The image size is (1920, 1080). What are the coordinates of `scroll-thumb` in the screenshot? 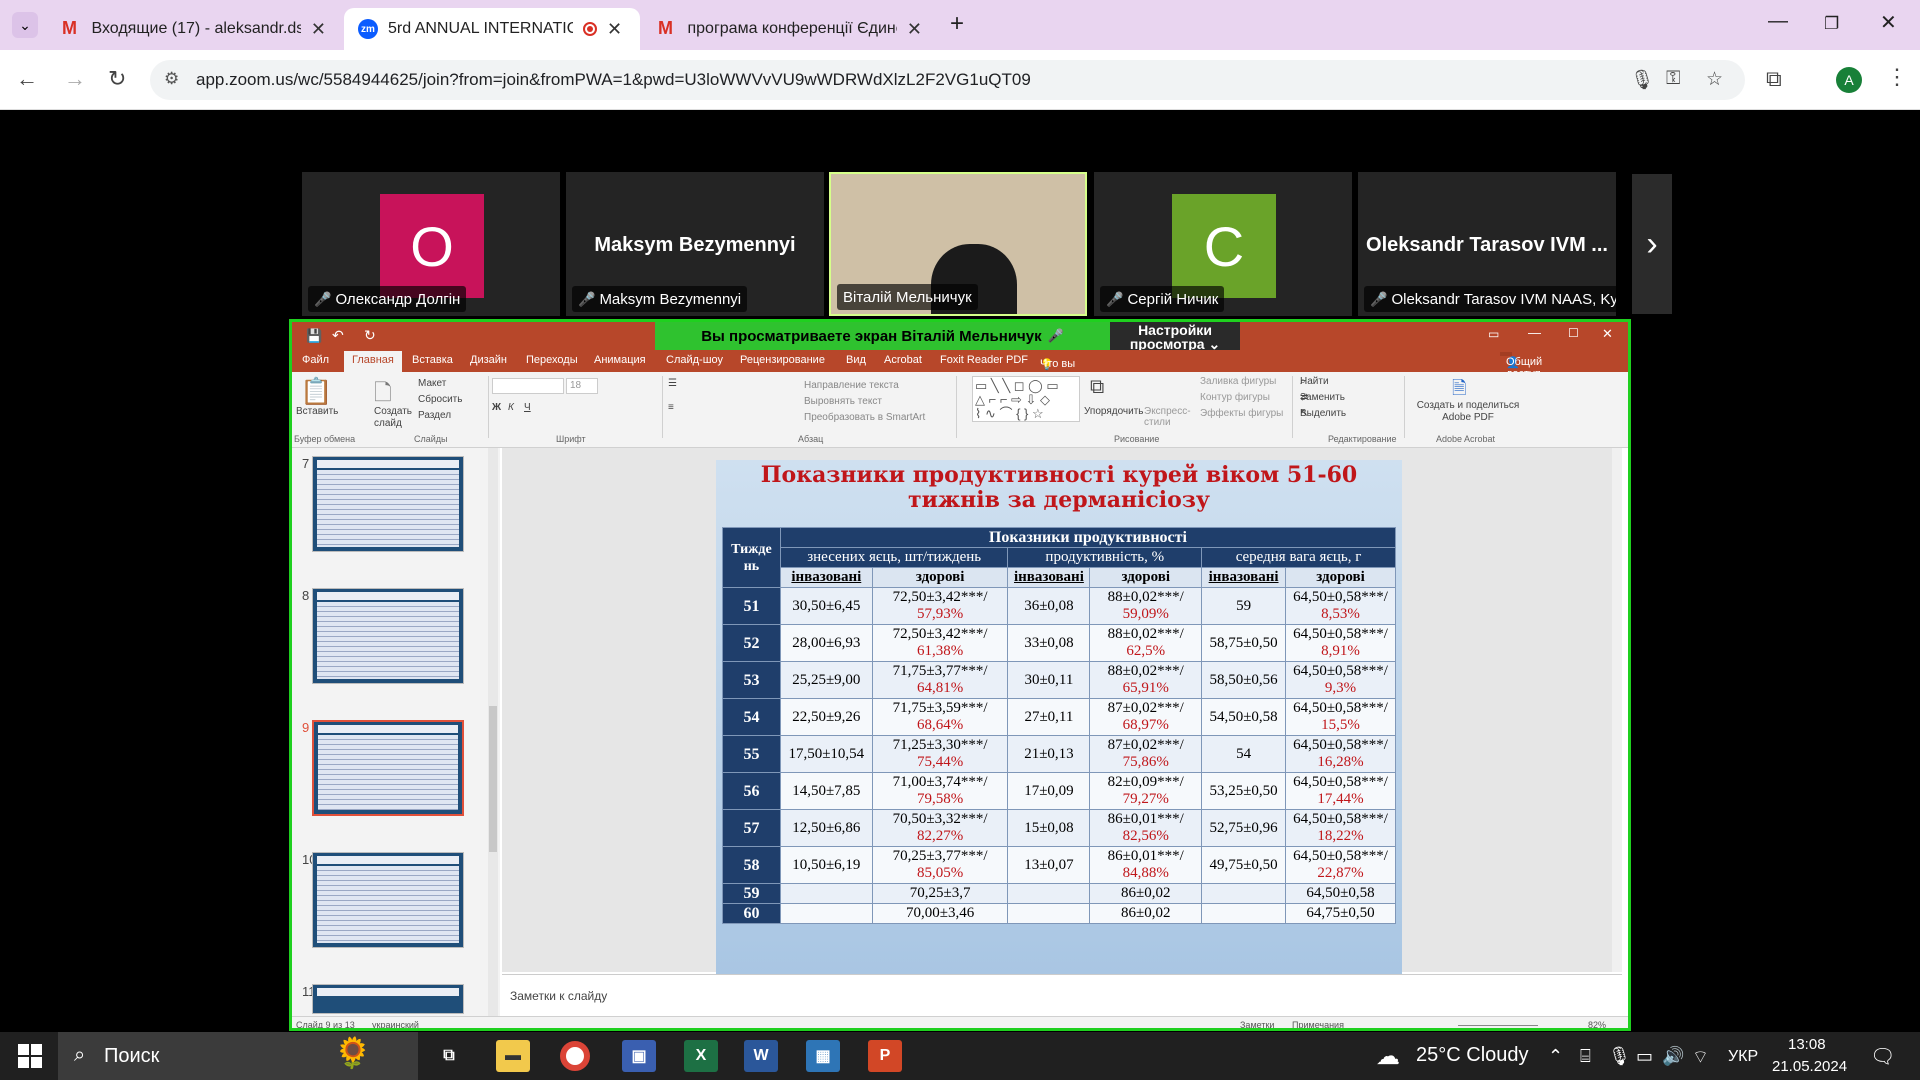 It's located at (493, 779).